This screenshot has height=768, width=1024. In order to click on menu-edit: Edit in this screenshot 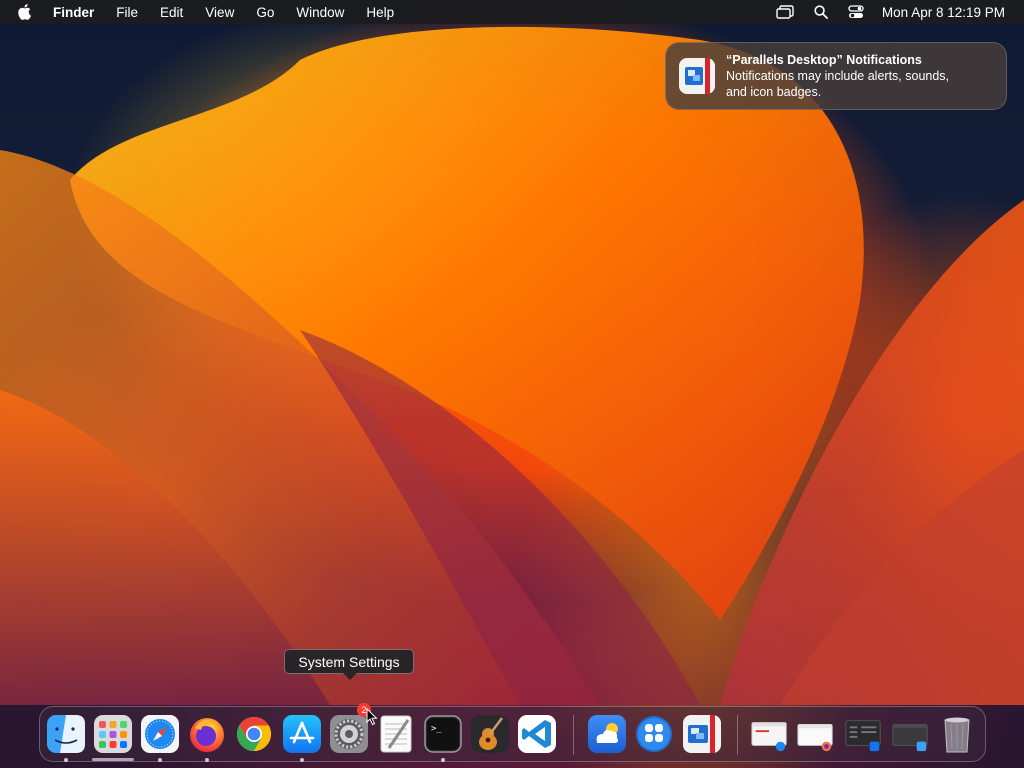, I will do `click(171, 12)`.